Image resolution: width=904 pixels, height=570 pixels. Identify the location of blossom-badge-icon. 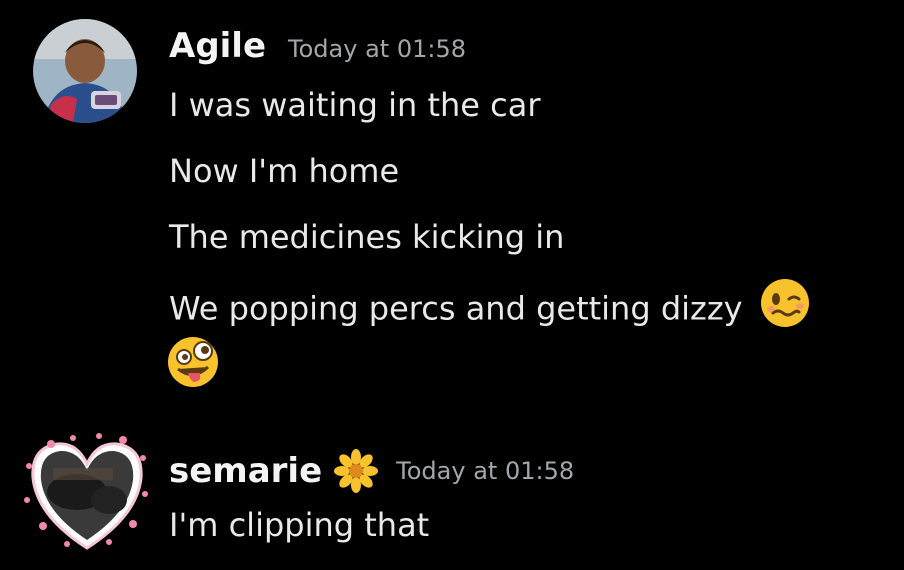
(356, 471).